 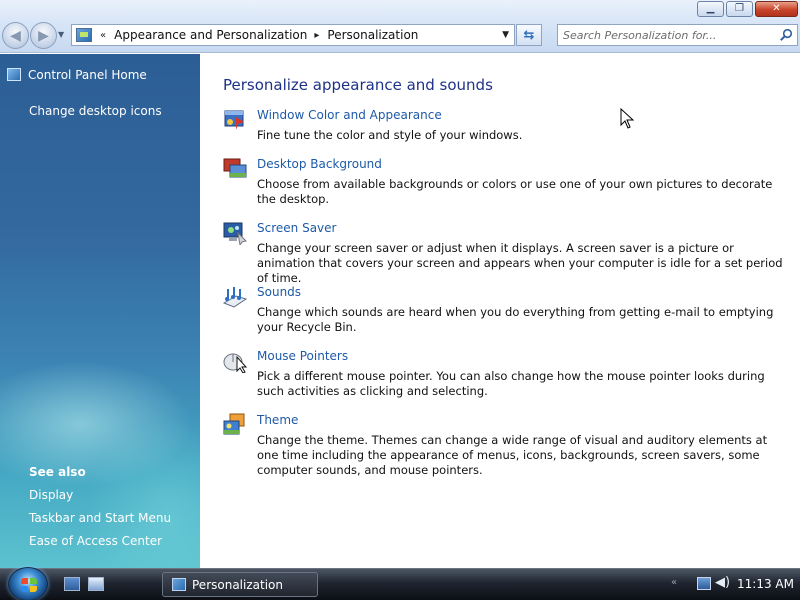 What do you see at coordinates (722, 582) in the screenshot?
I see `volume-icon: ◀)` at bounding box center [722, 582].